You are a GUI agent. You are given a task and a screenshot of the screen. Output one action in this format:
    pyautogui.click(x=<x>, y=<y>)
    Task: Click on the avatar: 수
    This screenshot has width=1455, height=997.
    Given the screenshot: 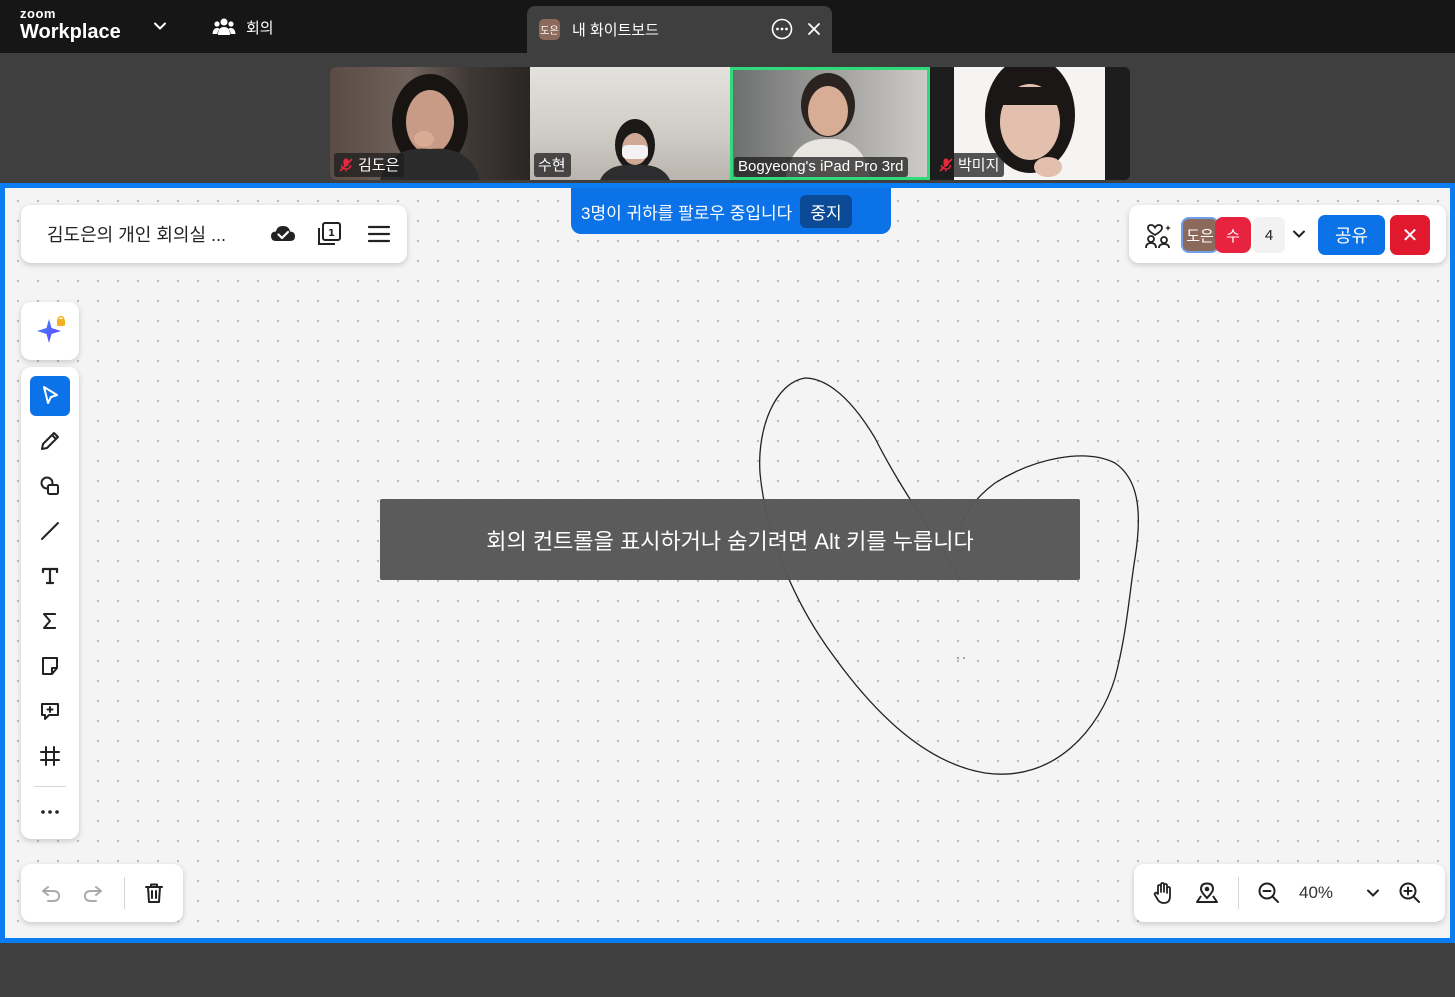 What is the action you would take?
    pyautogui.click(x=1233, y=235)
    